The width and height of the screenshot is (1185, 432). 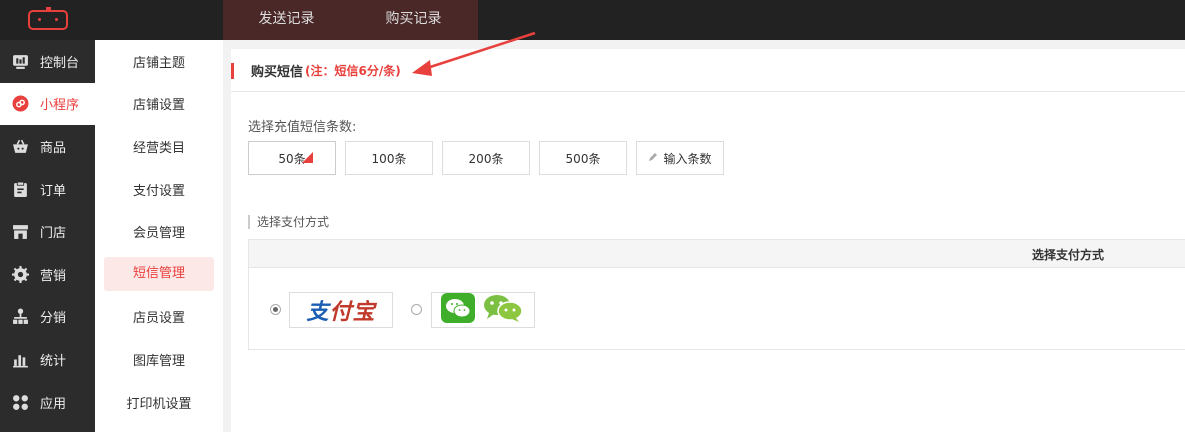 What do you see at coordinates (416, 309) in the screenshot?
I see `wechat-pay-radio` at bounding box center [416, 309].